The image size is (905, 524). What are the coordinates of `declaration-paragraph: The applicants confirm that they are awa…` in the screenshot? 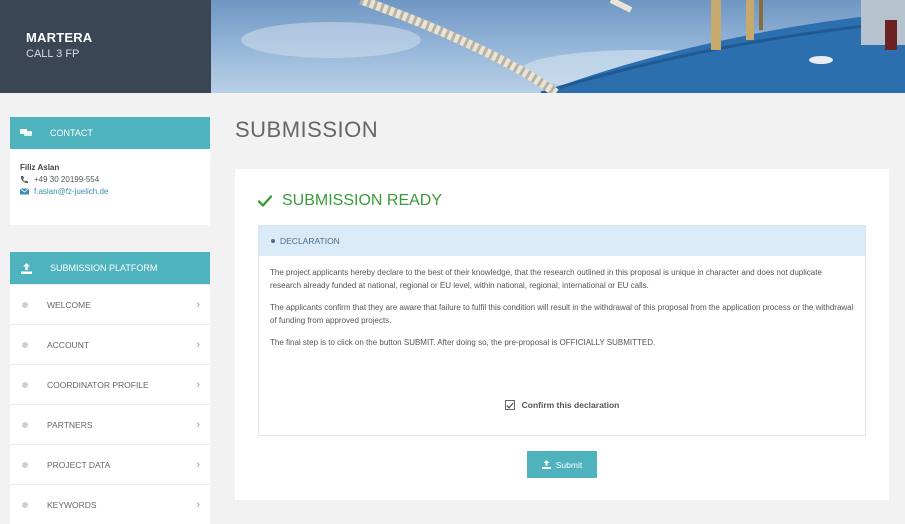 It's located at (562, 314).